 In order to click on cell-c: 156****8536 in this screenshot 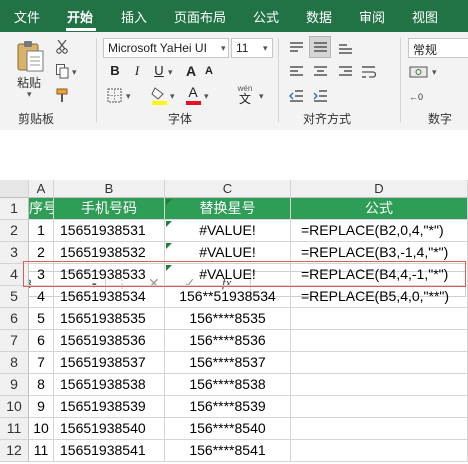, I will do `click(228, 341)`.